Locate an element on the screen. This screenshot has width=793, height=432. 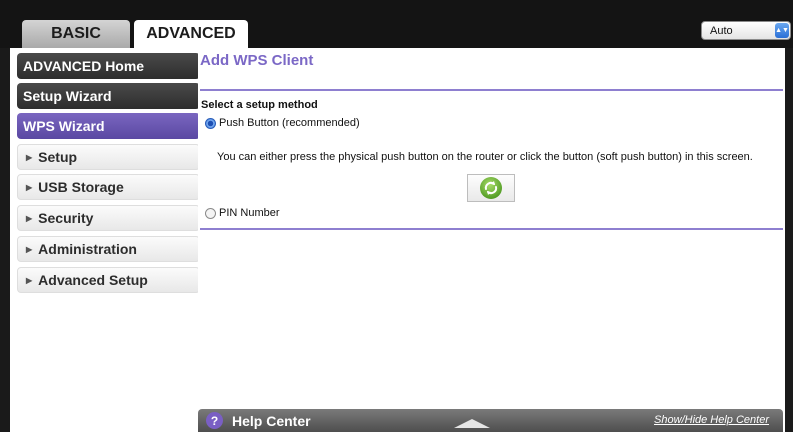
sidebar-item-usb-storage: ▶ USB Storage is located at coordinates (108, 187).